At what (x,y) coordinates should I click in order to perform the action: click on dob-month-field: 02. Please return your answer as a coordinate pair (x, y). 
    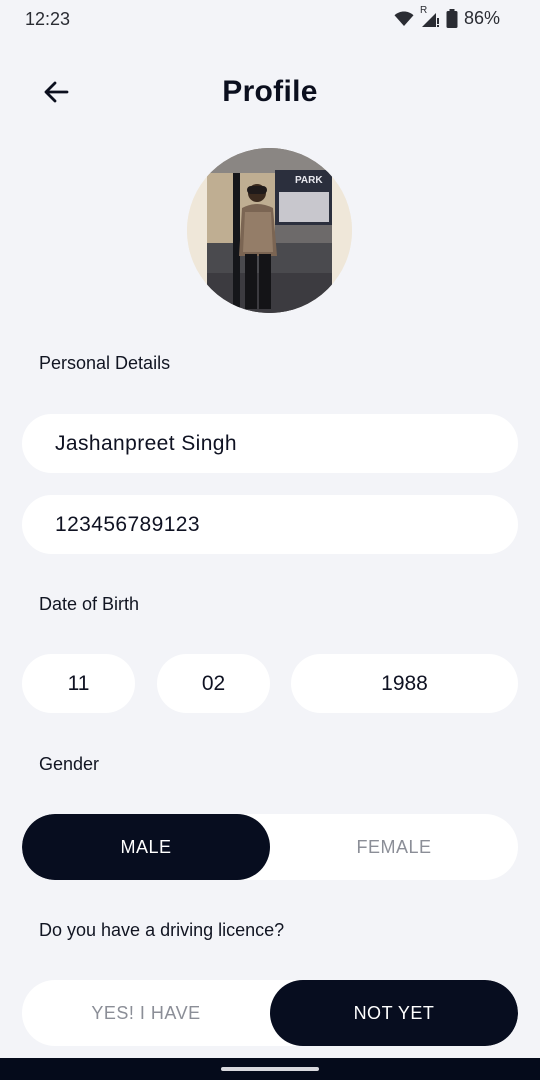
    Looking at the image, I should click on (213, 683).